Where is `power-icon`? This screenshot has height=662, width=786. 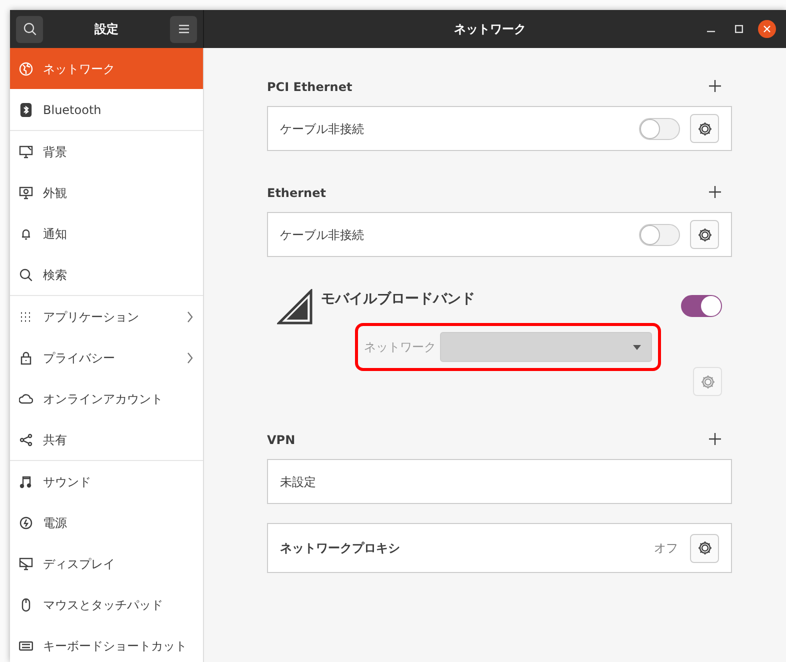 power-icon is located at coordinates (26, 523).